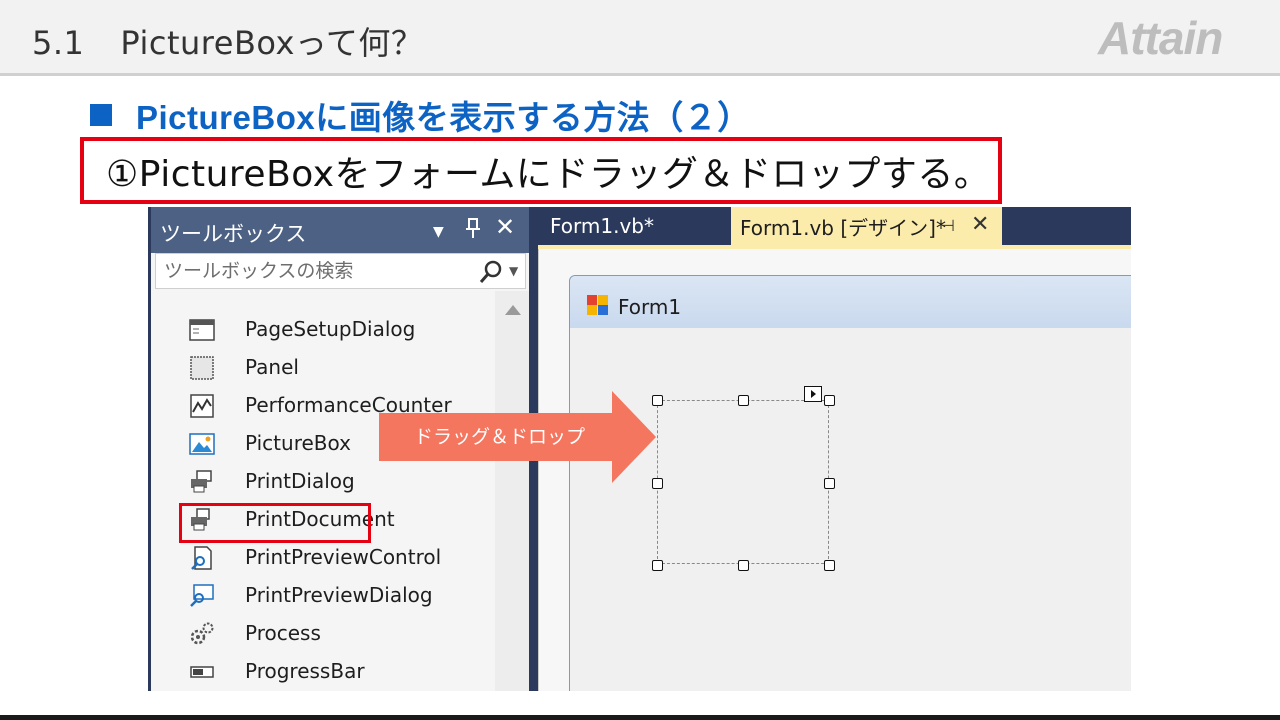  What do you see at coordinates (330, 329) in the screenshot?
I see `tool-label: PageSetupDialog` at bounding box center [330, 329].